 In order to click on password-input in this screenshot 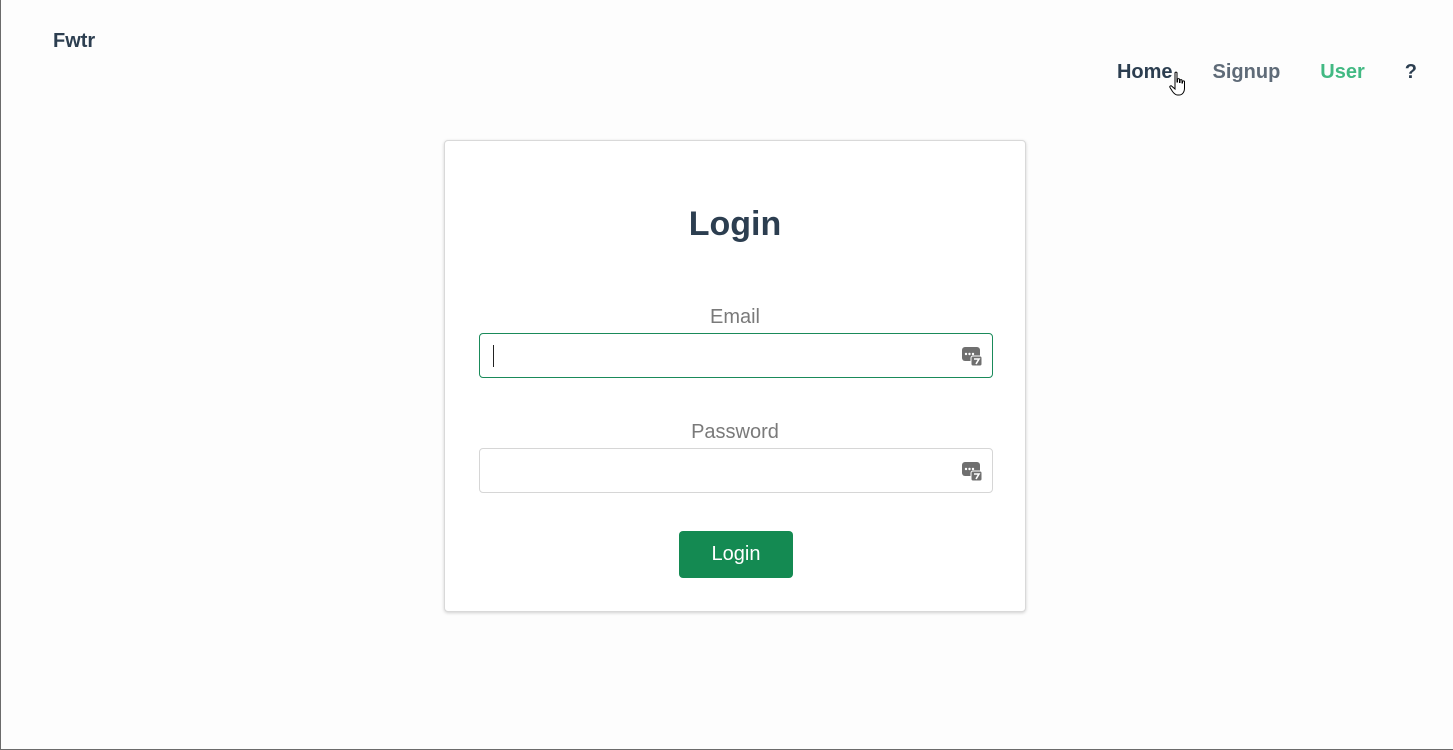, I will do `click(736, 470)`.